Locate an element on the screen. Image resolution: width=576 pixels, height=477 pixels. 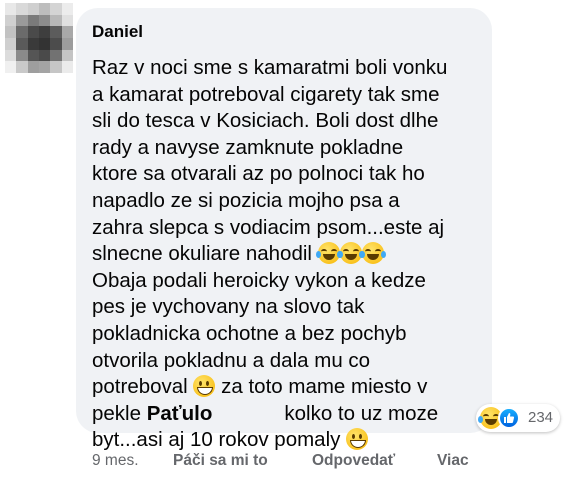
reaction-summary: 234 is located at coordinates (518, 418).